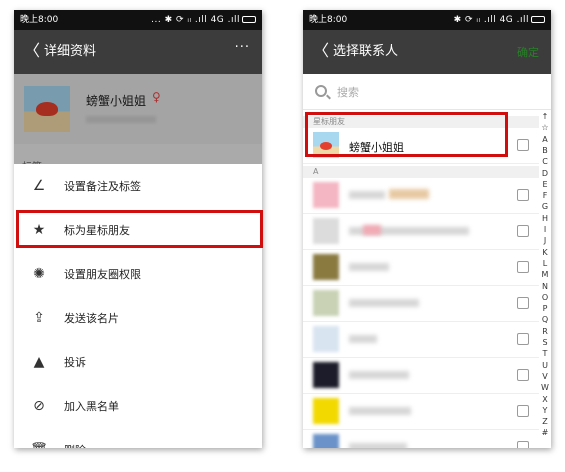 This screenshot has width=565, height=472. Describe the element at coordinates (91, 318) in the screenshot. I see `menu-item-label: 发送该名片` at that location.